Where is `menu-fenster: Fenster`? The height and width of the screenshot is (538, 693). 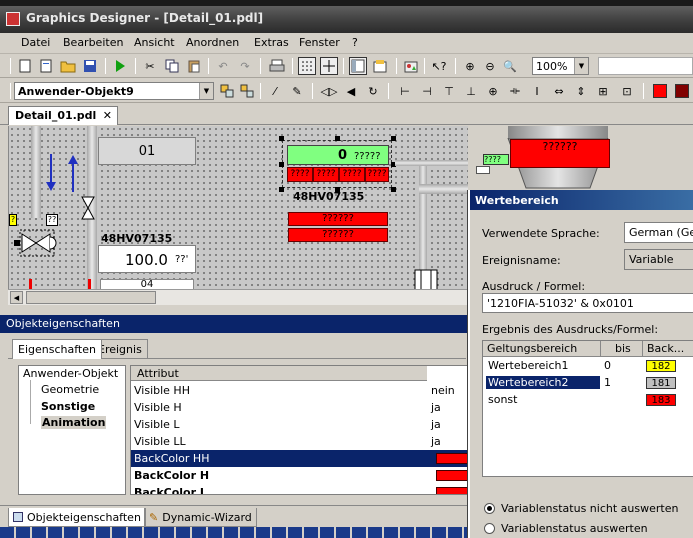 menu-fenster: Fenster is located at coordinates (319, 42).